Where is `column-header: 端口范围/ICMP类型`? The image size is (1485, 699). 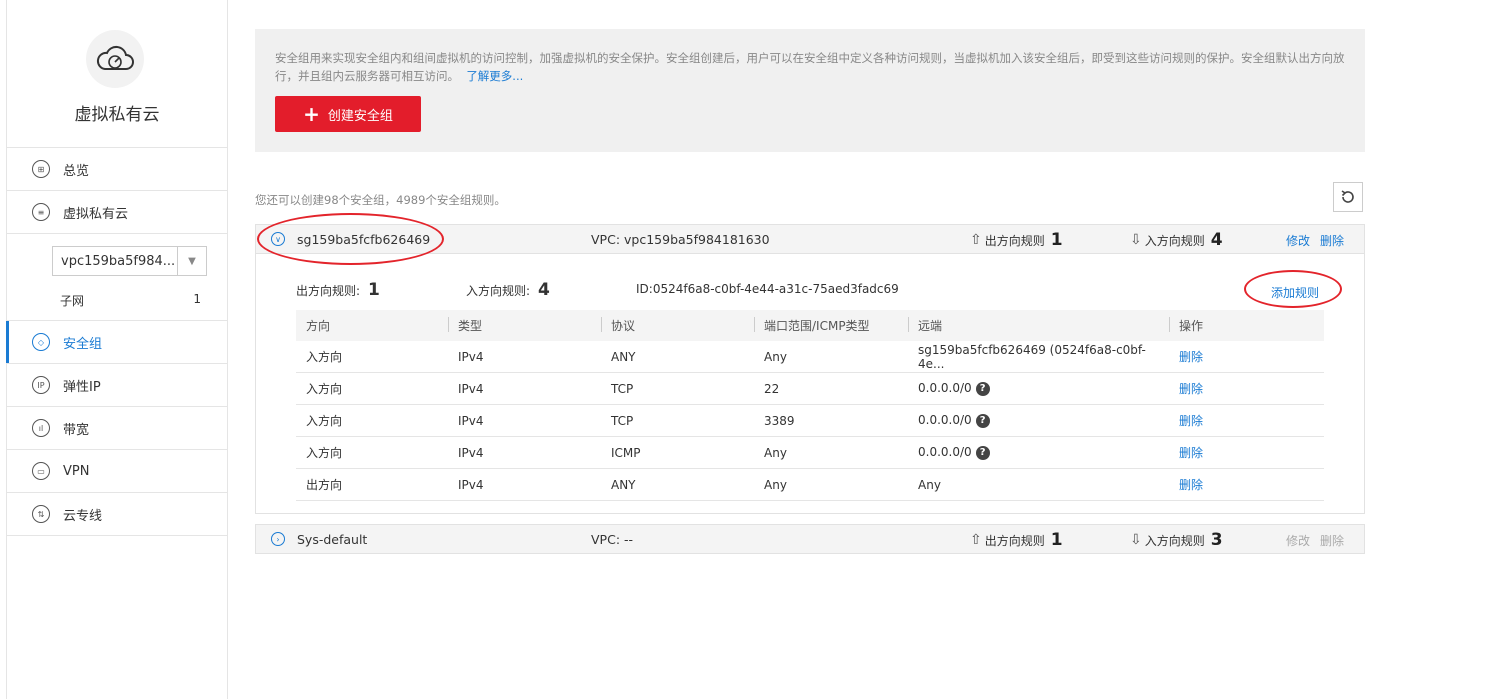 column-header: 端口范围/ICMP类型 is located at coordinates (831, 325).